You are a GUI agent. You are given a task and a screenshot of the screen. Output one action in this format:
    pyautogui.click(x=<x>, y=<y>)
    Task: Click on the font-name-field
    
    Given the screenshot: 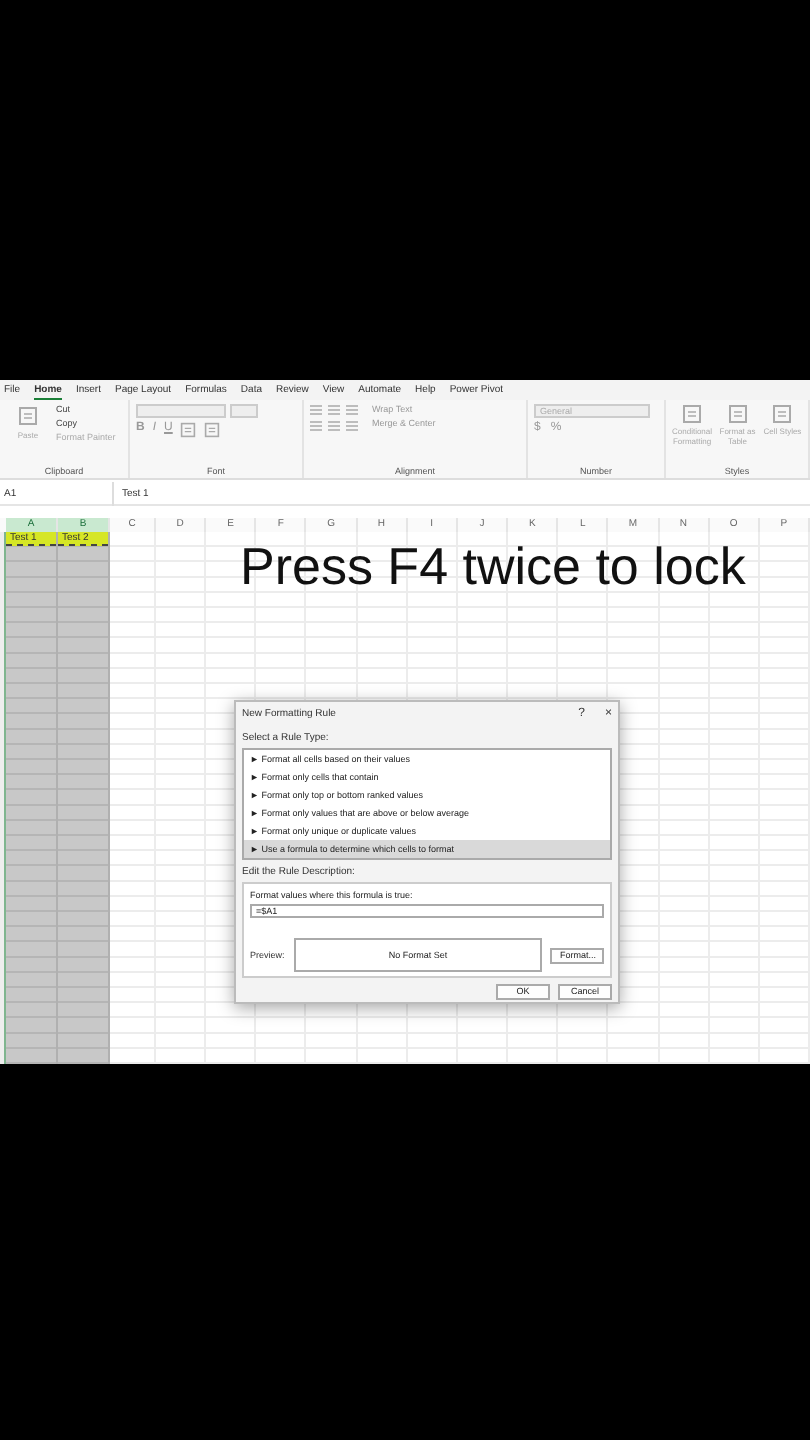 What is the action you would take?
    pyautogui.click(x=181, y=411)
    